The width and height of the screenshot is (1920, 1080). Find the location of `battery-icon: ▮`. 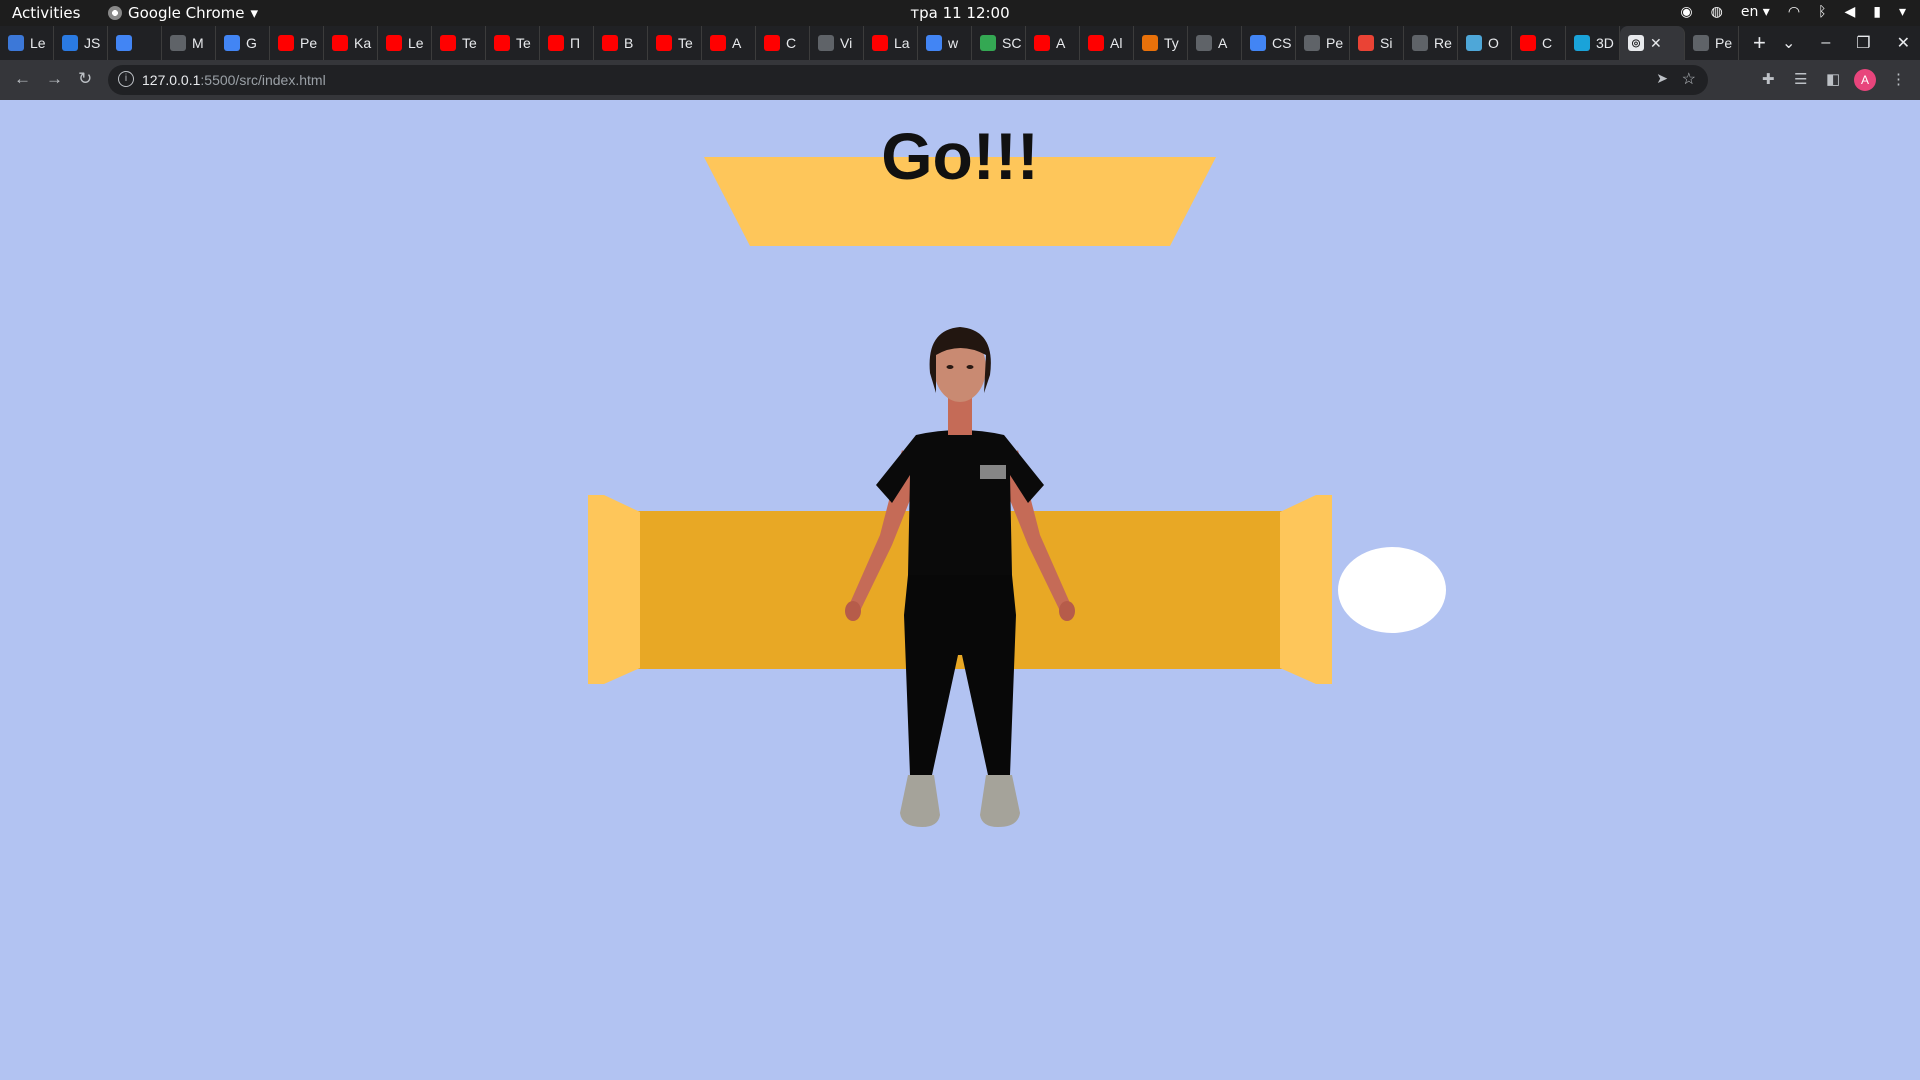

battery-icon: ▮ is located at coordinates (1877, 12).